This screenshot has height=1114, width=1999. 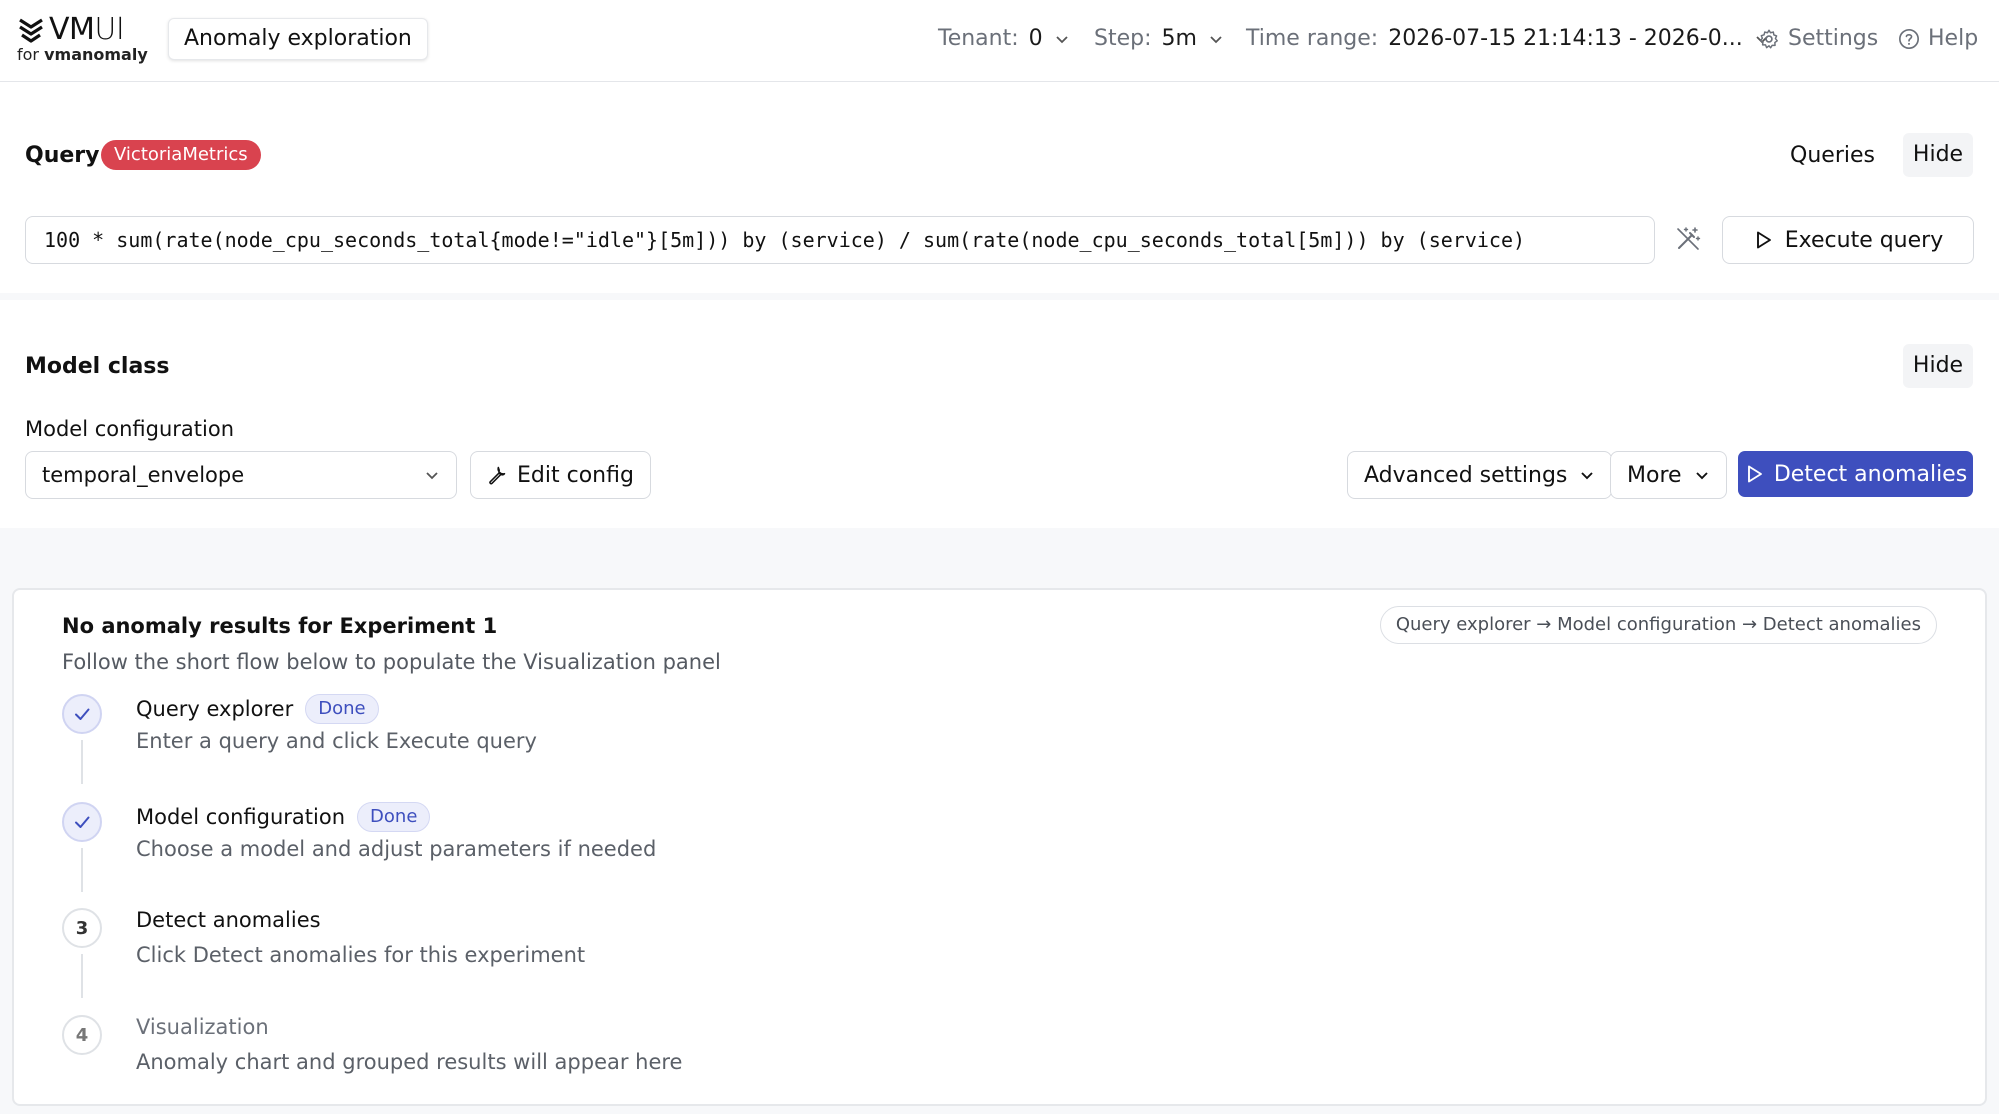 What do you see at coordinates (978, 38) in the screenshot?
I see `tenant-label: Tenant:` at bounding box center [978, 38].